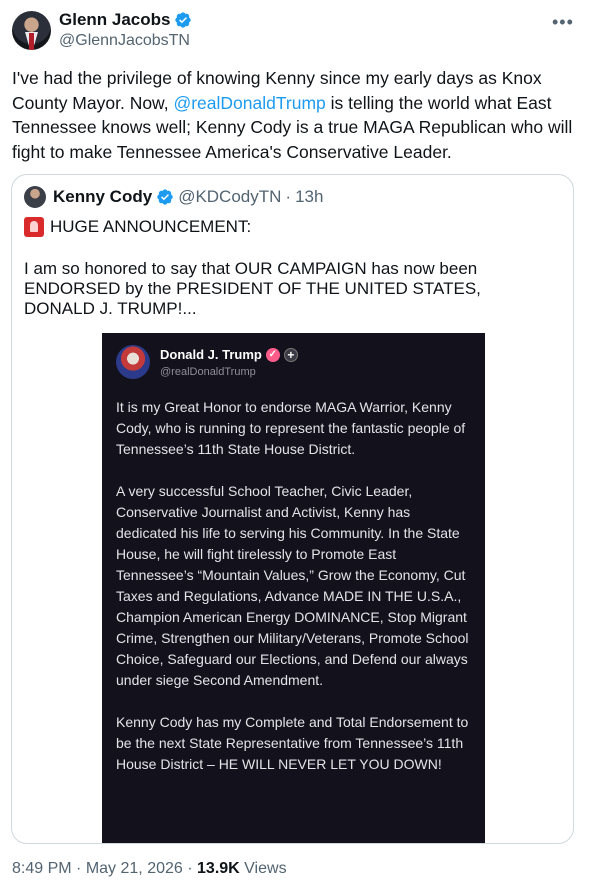  What do you see at coordinates (124, 41) in the screenshot?
I see `author-handle: @GlennJacobsTN` at bounding box center [124, 41].